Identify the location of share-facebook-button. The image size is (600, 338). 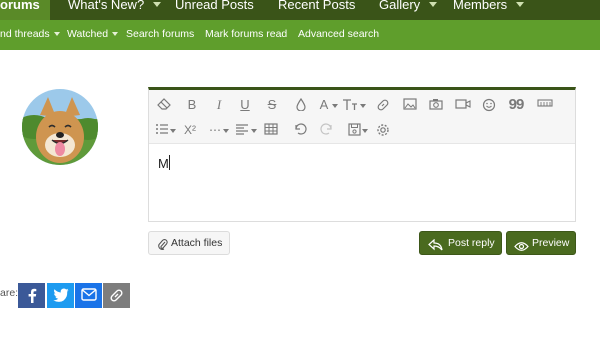
(31, 295).